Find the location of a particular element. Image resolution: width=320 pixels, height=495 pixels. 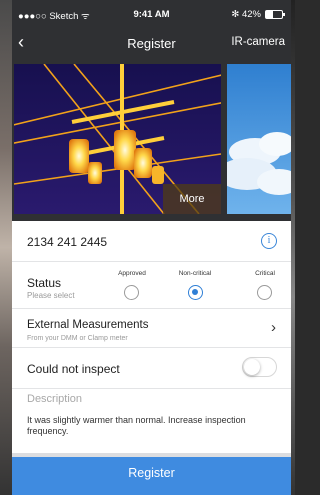

external-measurements-title: External Measurements is located at coordinates (88, 325).